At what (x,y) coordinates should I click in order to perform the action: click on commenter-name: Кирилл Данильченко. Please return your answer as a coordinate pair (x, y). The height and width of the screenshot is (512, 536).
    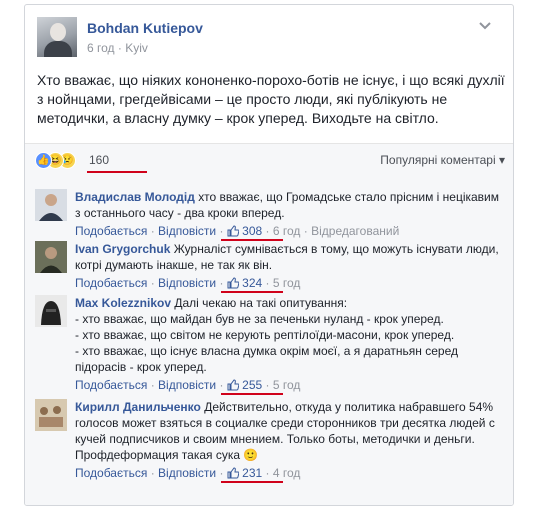
    Looking at the image, I should click on (138, 407).